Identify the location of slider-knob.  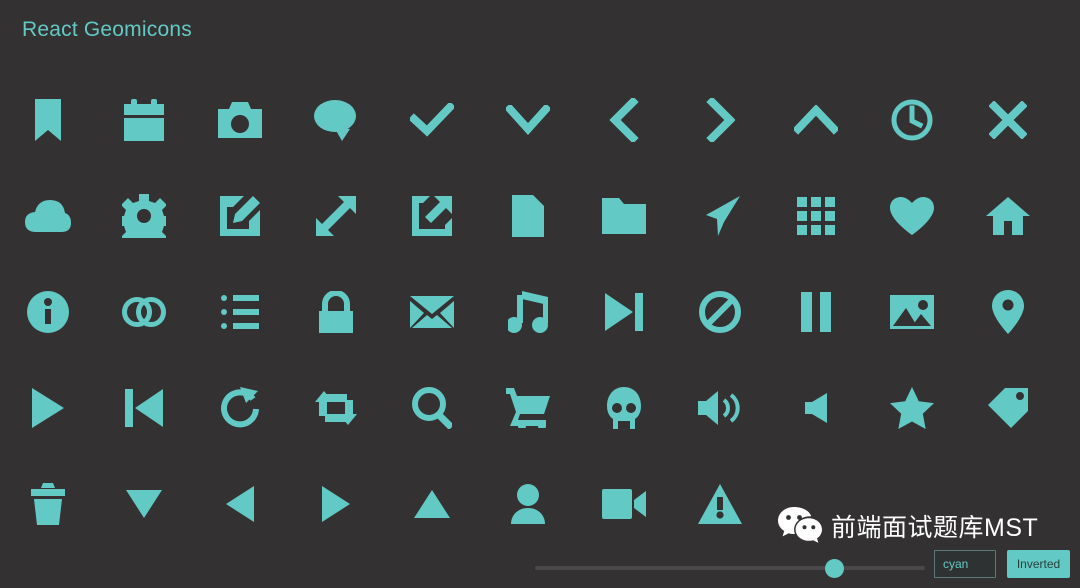
(834, 568).